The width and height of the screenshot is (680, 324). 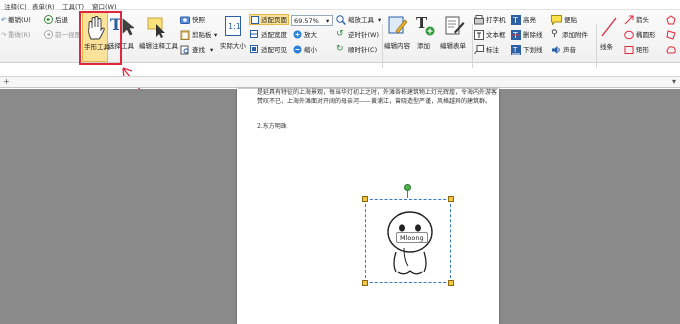 I want to click on pointer-icon, so click(x=128, y=27).